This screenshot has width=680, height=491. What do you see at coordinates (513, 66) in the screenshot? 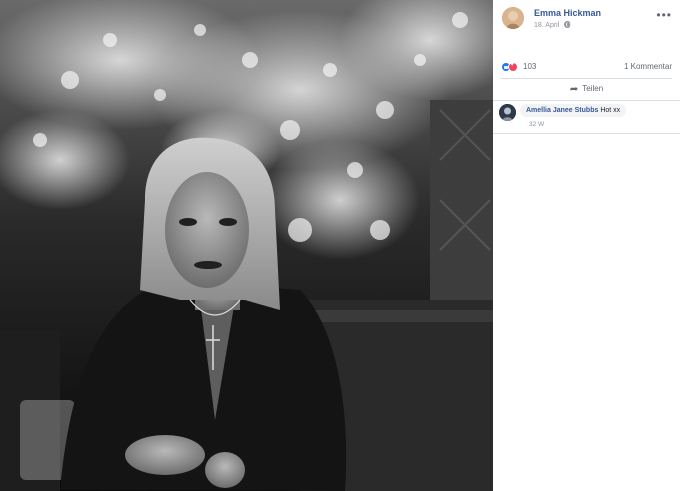
I see `love-reaction-icon` at bounding box center [513, 66].